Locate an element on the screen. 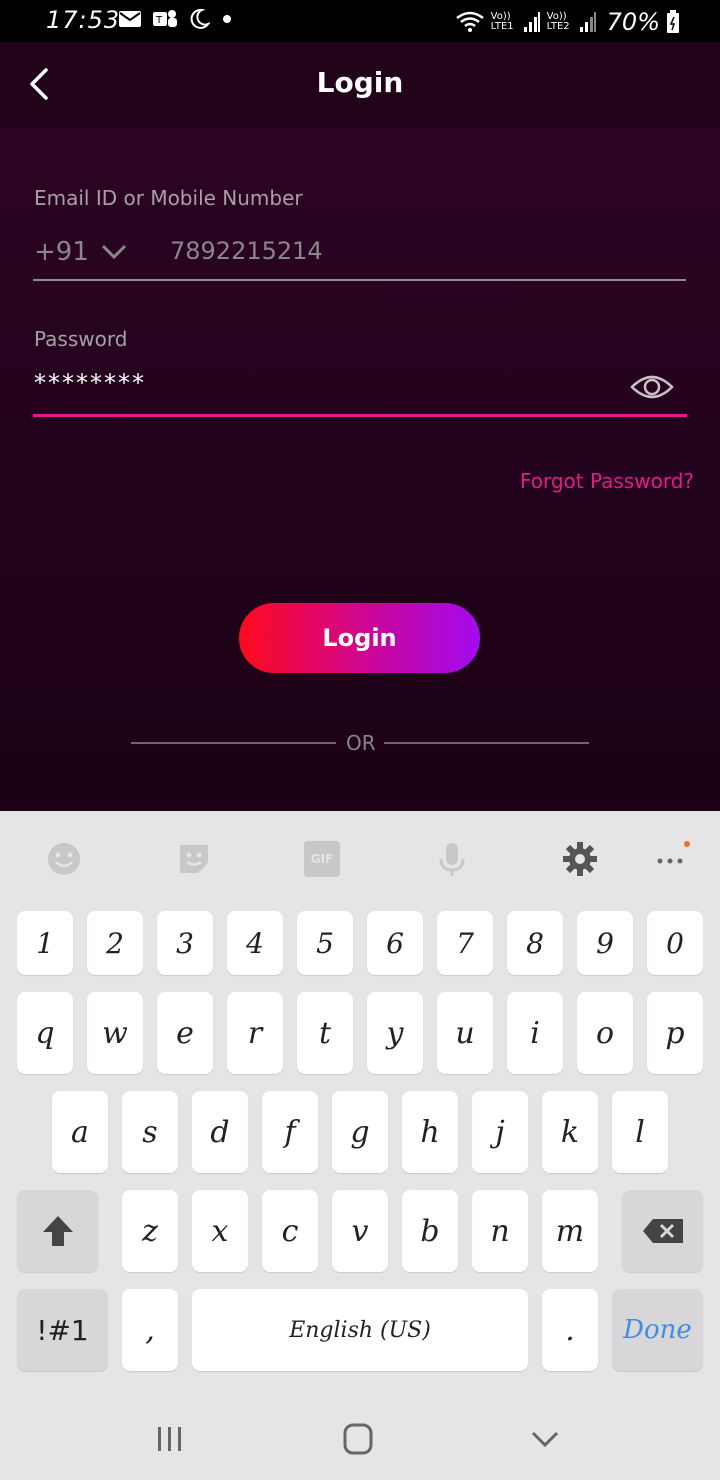 The width and height of the screenshot is (720, 1480). done-key: Done is located at coordinates (657, 1330).